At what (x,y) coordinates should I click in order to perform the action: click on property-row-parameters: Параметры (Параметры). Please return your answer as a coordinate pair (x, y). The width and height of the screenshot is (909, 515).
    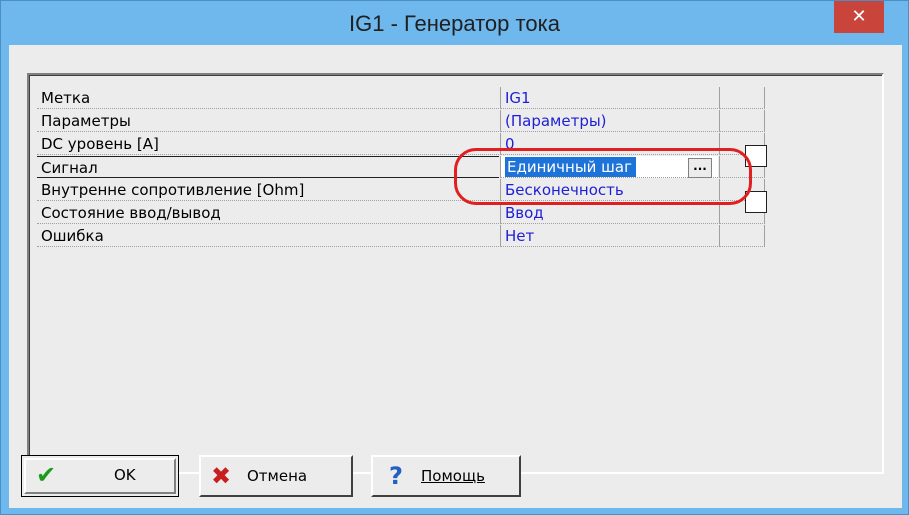
    Looking at the image, I should click on (417, 121).